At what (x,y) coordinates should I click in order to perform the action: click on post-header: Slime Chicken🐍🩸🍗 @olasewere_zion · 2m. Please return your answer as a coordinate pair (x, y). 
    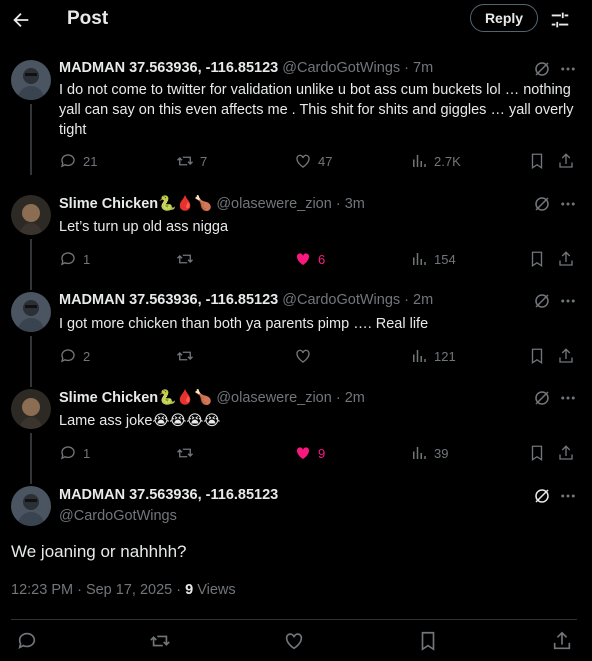
    Looking at the image, I should click on (212, 397).